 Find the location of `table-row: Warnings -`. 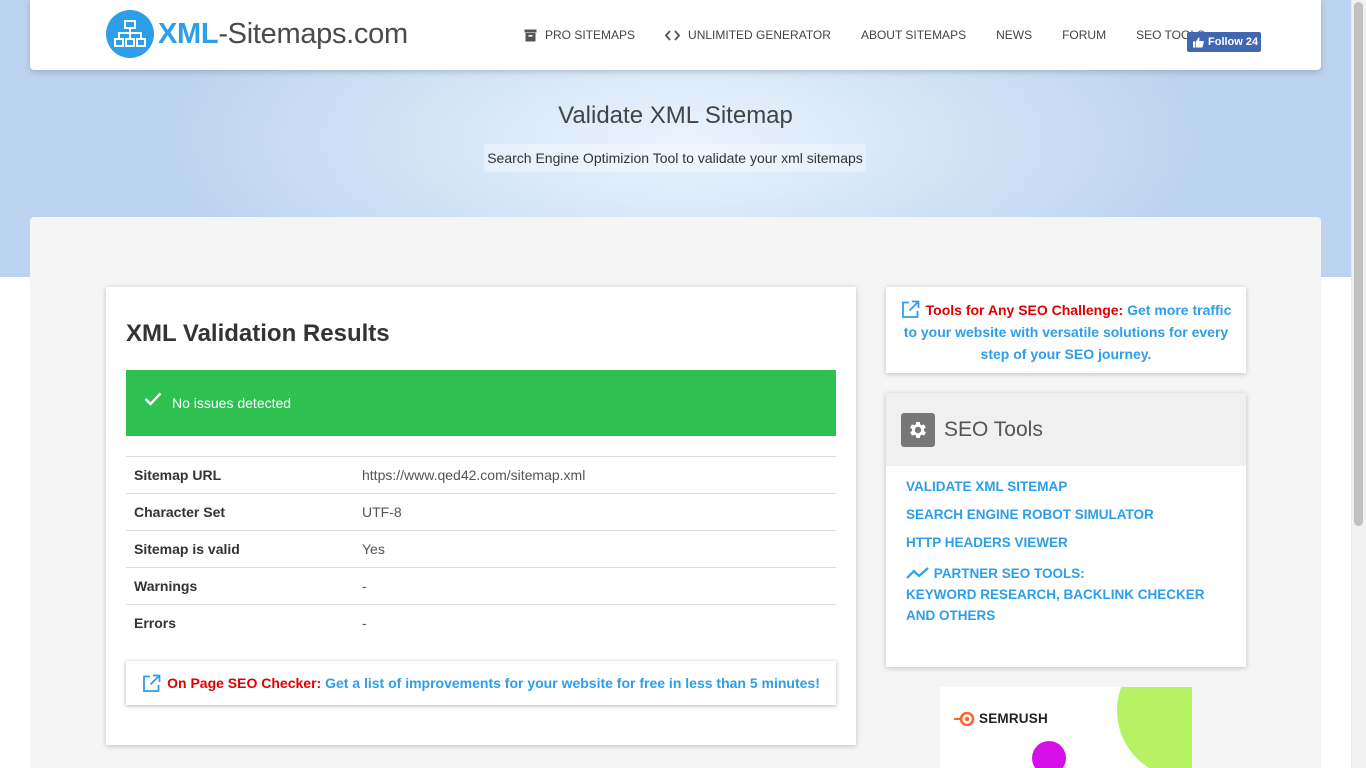

table-row: Warnings - is located at coordinates (481, 586).